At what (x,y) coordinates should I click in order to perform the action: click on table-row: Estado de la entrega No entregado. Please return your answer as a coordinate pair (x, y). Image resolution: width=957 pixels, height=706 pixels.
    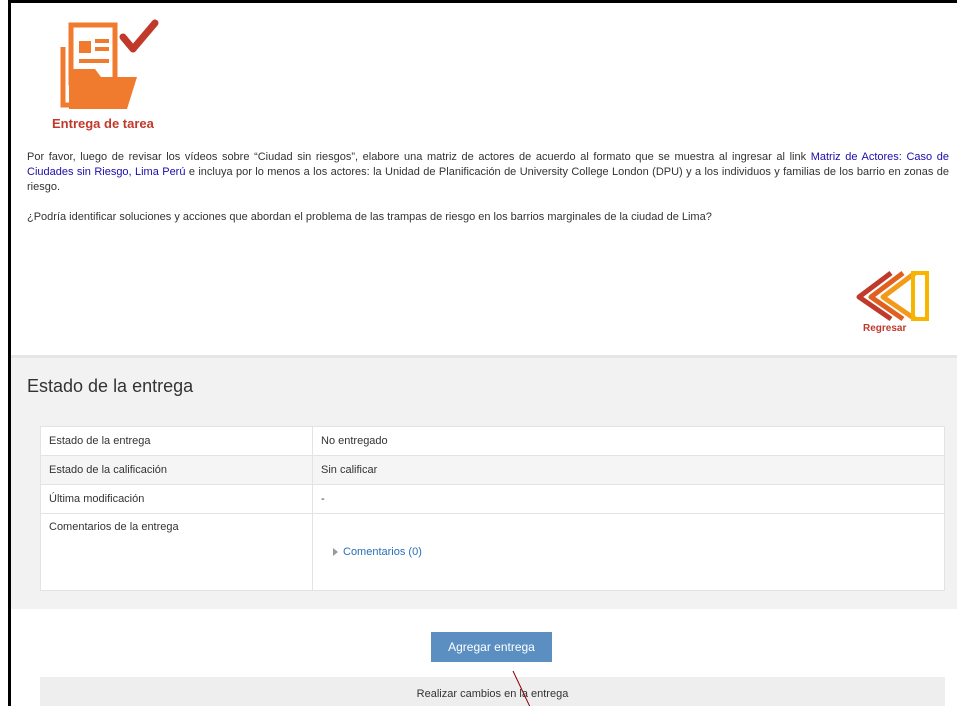
    Looking at the image, I should click on (492, 441).